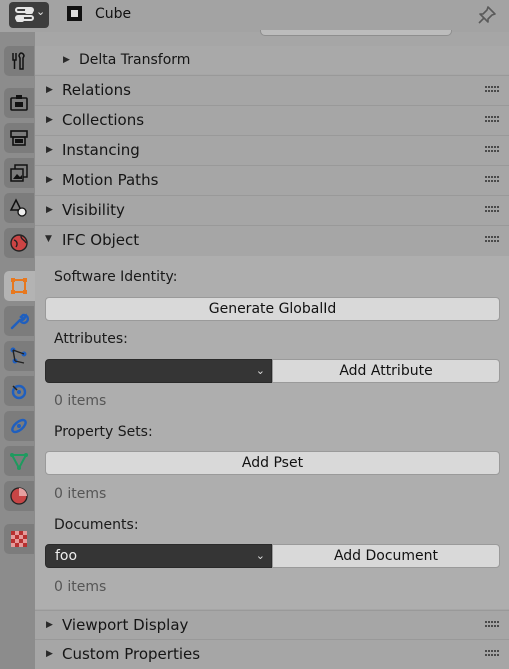 The width and height of the screenshot is (509, 669). Describe the element at coordinates (487, 15) in the screenshot. I see `pin-icon` at that location.